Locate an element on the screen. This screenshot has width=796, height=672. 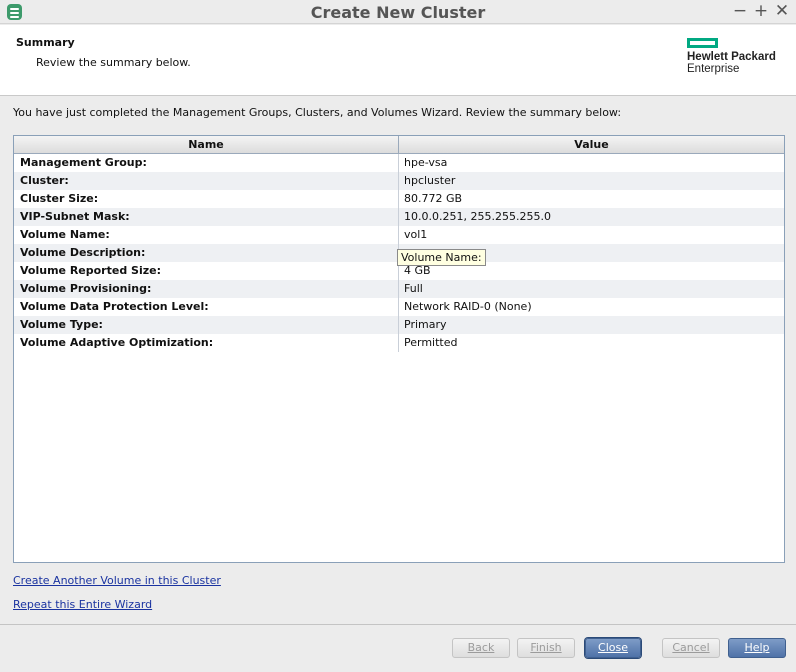
row-value-cell: 10.0.0.251, 255.255.255.0 is located at coordinates (477, 216).